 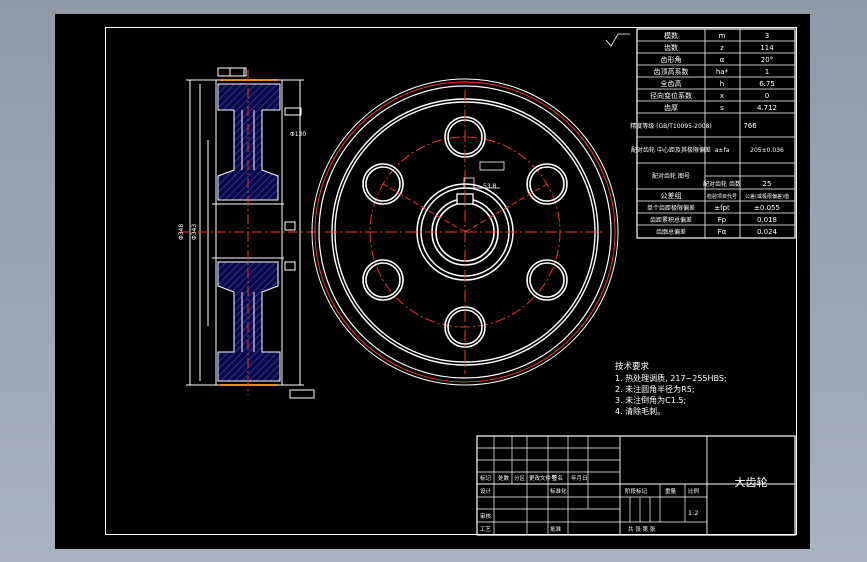 What do you see at coordinates (671, 35) in the screenshot?
I see `param-name: 模数` at bounding box center [671, 35].